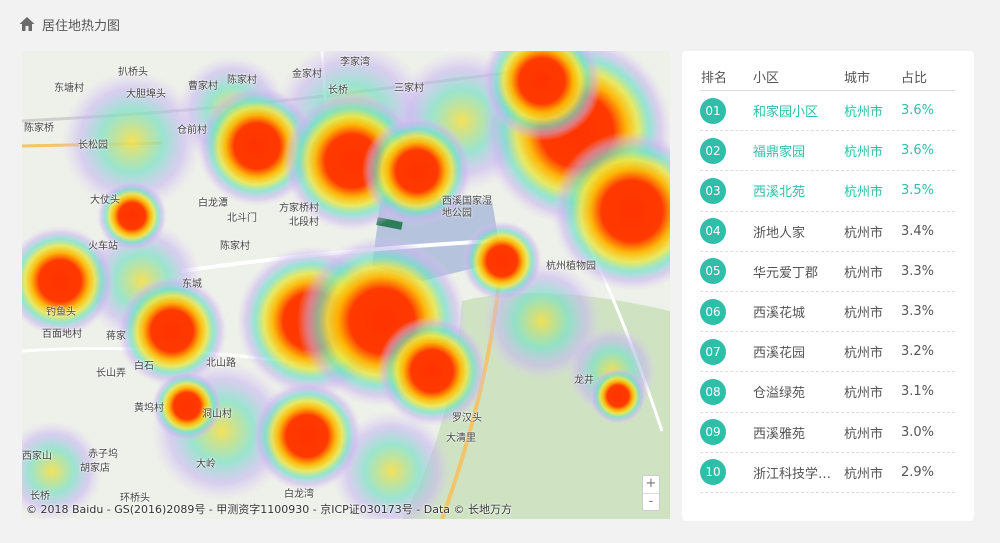 This screenshot has width=1000, height=543. I want to click on community-name: 华元爱丁郡, so click(798, 271).